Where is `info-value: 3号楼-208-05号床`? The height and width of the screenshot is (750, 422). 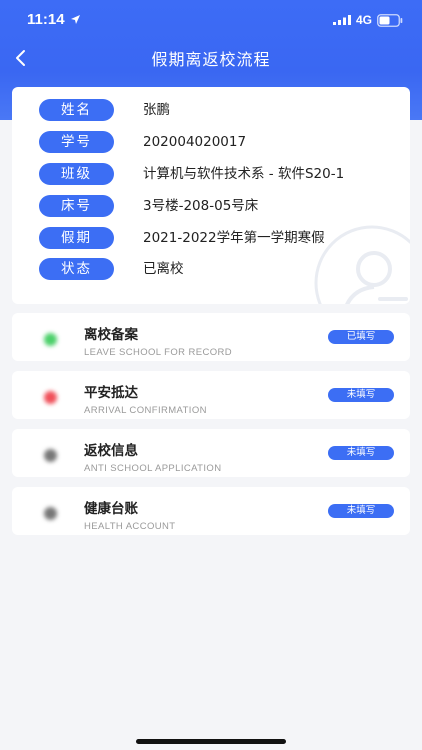 info-value: 3号楼-208-05号床 is located at coordinates (201, 206).